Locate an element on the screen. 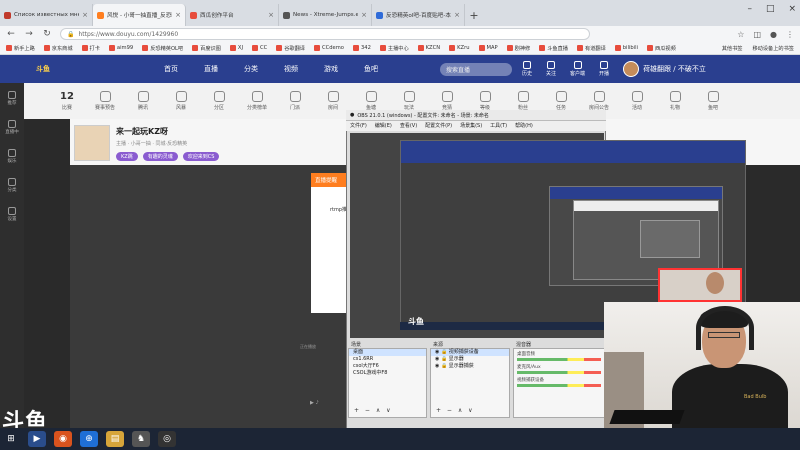 This screenshot has width=800, height=450. room-tag: 欢迎来到CS is located at coordinates (201, 156).